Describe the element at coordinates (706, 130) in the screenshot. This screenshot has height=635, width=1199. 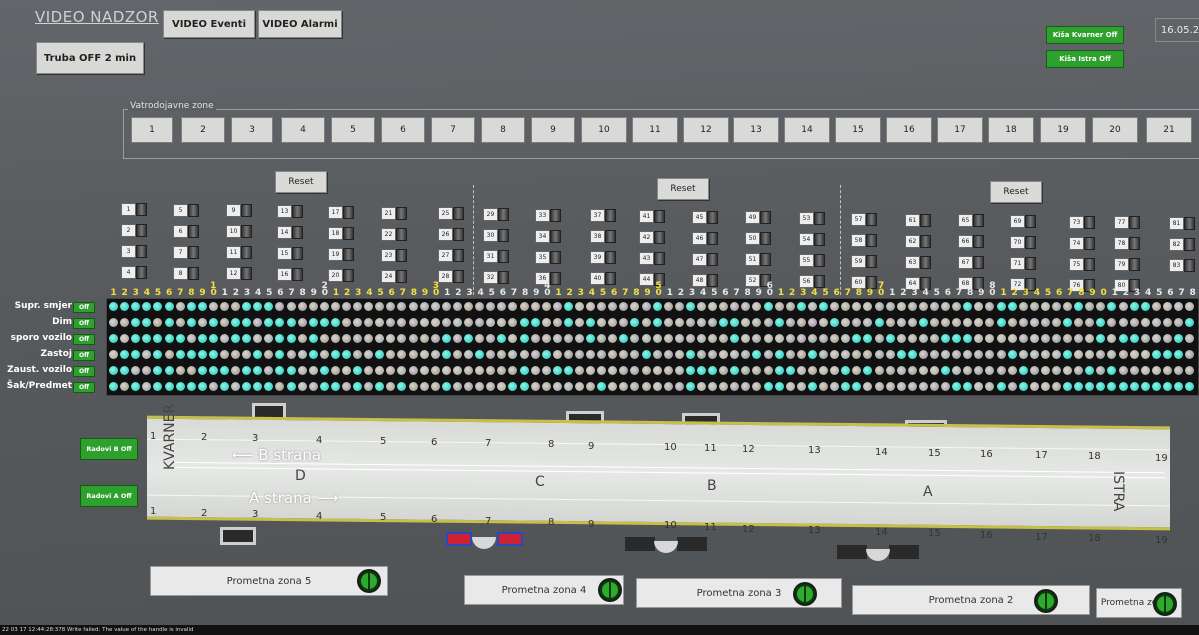
I see `fire-zone-12: 12` at that location.